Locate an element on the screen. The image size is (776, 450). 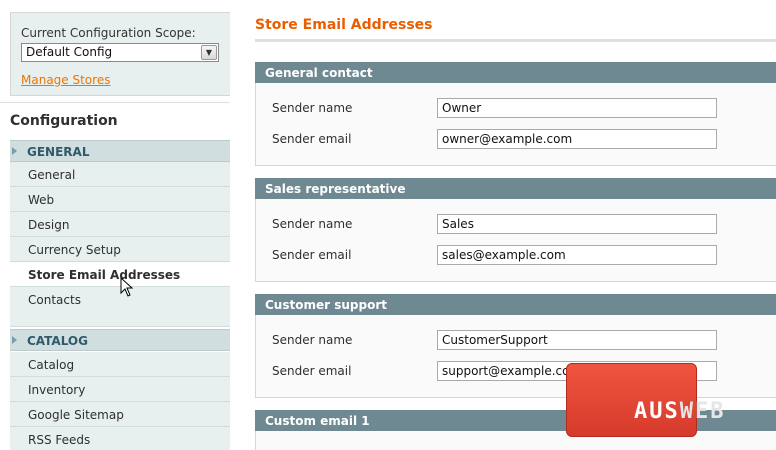
title-divider is located at coordinates (515, 40).